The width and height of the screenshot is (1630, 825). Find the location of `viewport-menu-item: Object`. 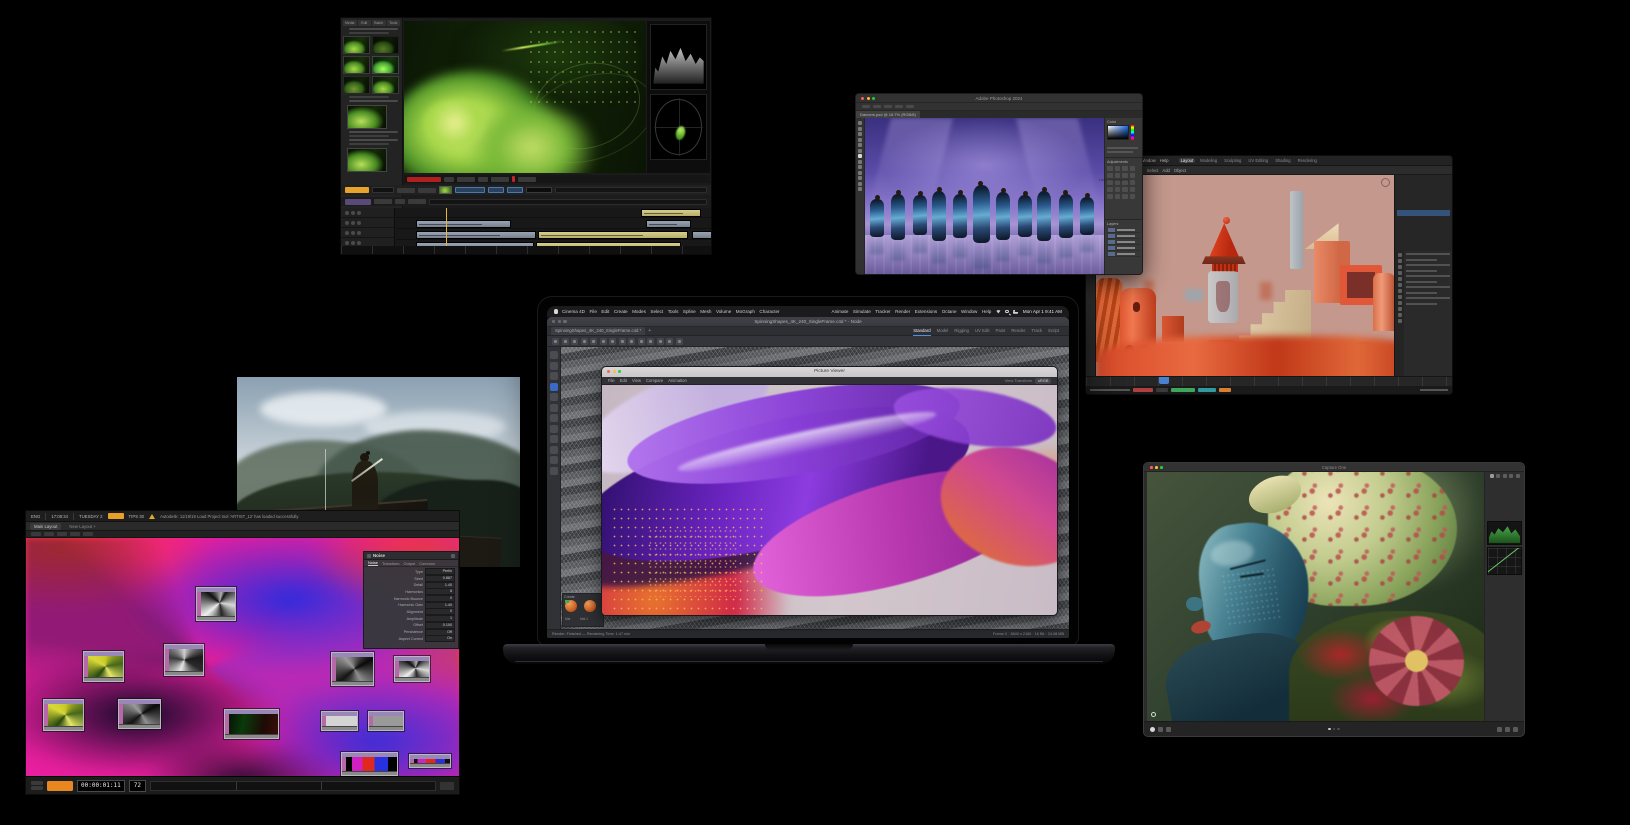

viewport-menu-item: Object is located at coordinates (1180, 170).